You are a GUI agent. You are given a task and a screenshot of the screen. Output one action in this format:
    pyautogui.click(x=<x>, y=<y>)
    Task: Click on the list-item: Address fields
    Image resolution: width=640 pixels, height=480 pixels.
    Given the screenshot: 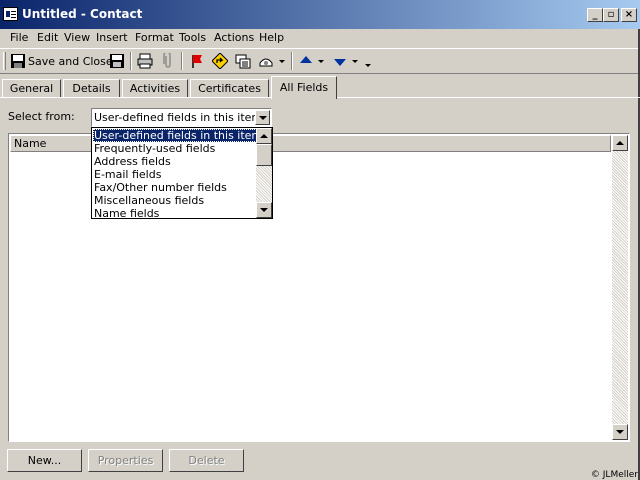 What is the action you would take?
    pyautogui.click(x=175, y=161)
    